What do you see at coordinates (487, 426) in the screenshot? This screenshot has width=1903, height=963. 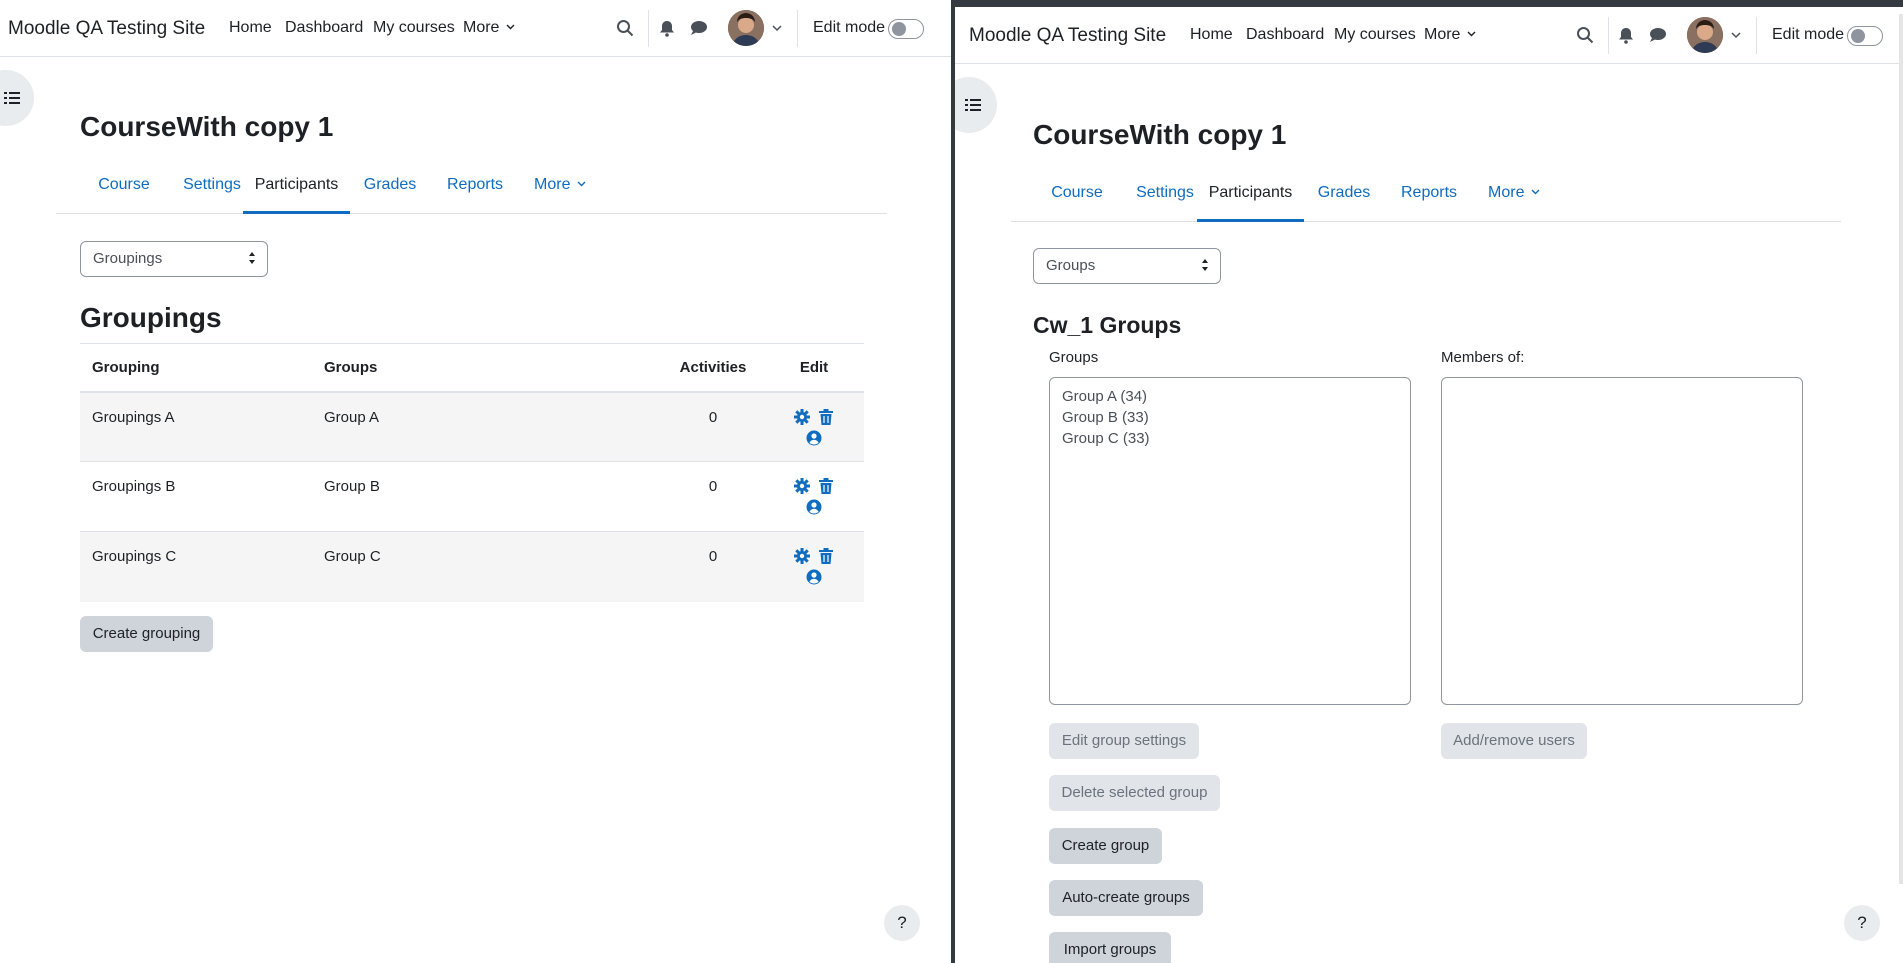 I see `grouping-groups: Group A` at bounding box center [487, 426].